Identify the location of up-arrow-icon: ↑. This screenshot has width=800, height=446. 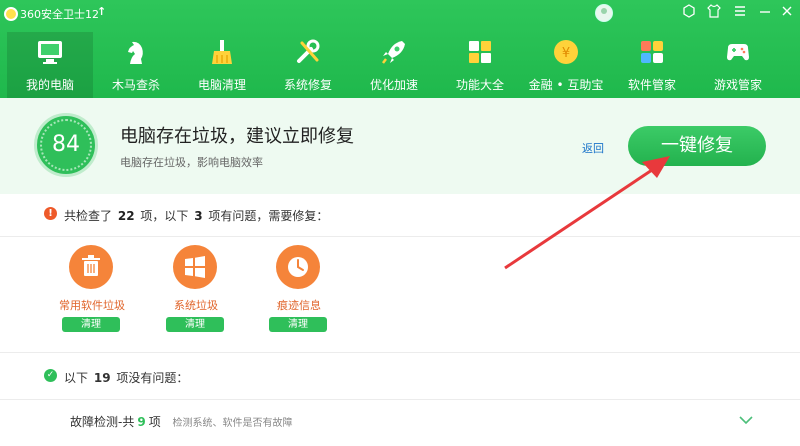
(101, 11).